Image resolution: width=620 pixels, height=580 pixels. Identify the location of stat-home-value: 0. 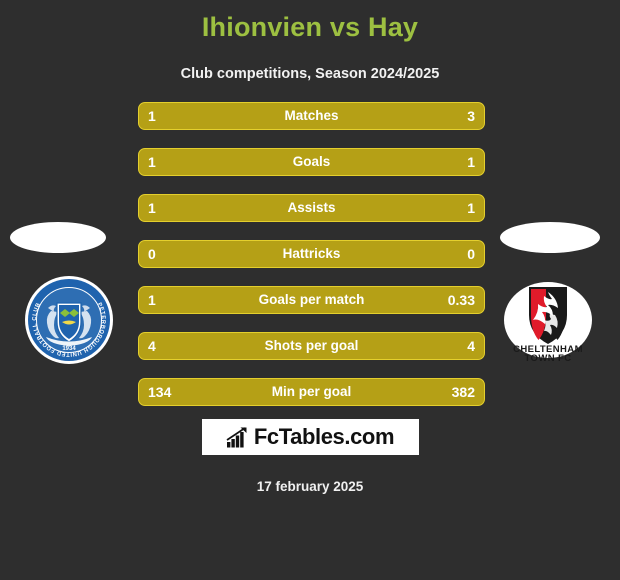
(152, 254).